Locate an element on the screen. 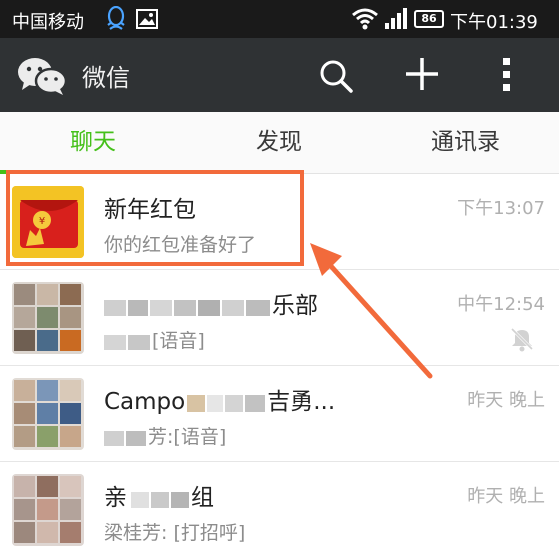 This screenshot has width=559, height=556. image-icon is located at coordinates (147, 21).